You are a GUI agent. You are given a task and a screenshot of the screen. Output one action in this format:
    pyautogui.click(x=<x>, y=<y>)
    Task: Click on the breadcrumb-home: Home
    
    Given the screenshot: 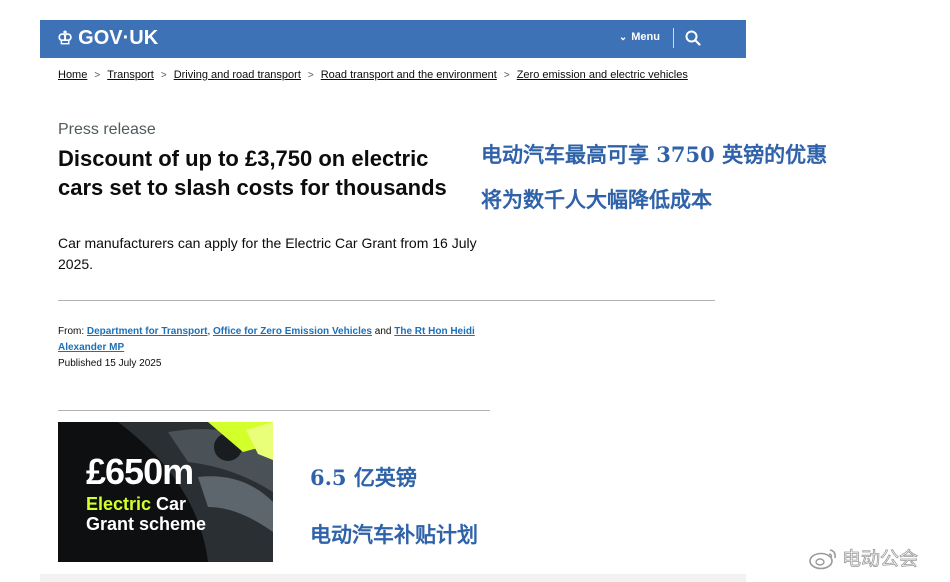 What is the action you would take?
    pyautogui.click(x=72, y=75)
    